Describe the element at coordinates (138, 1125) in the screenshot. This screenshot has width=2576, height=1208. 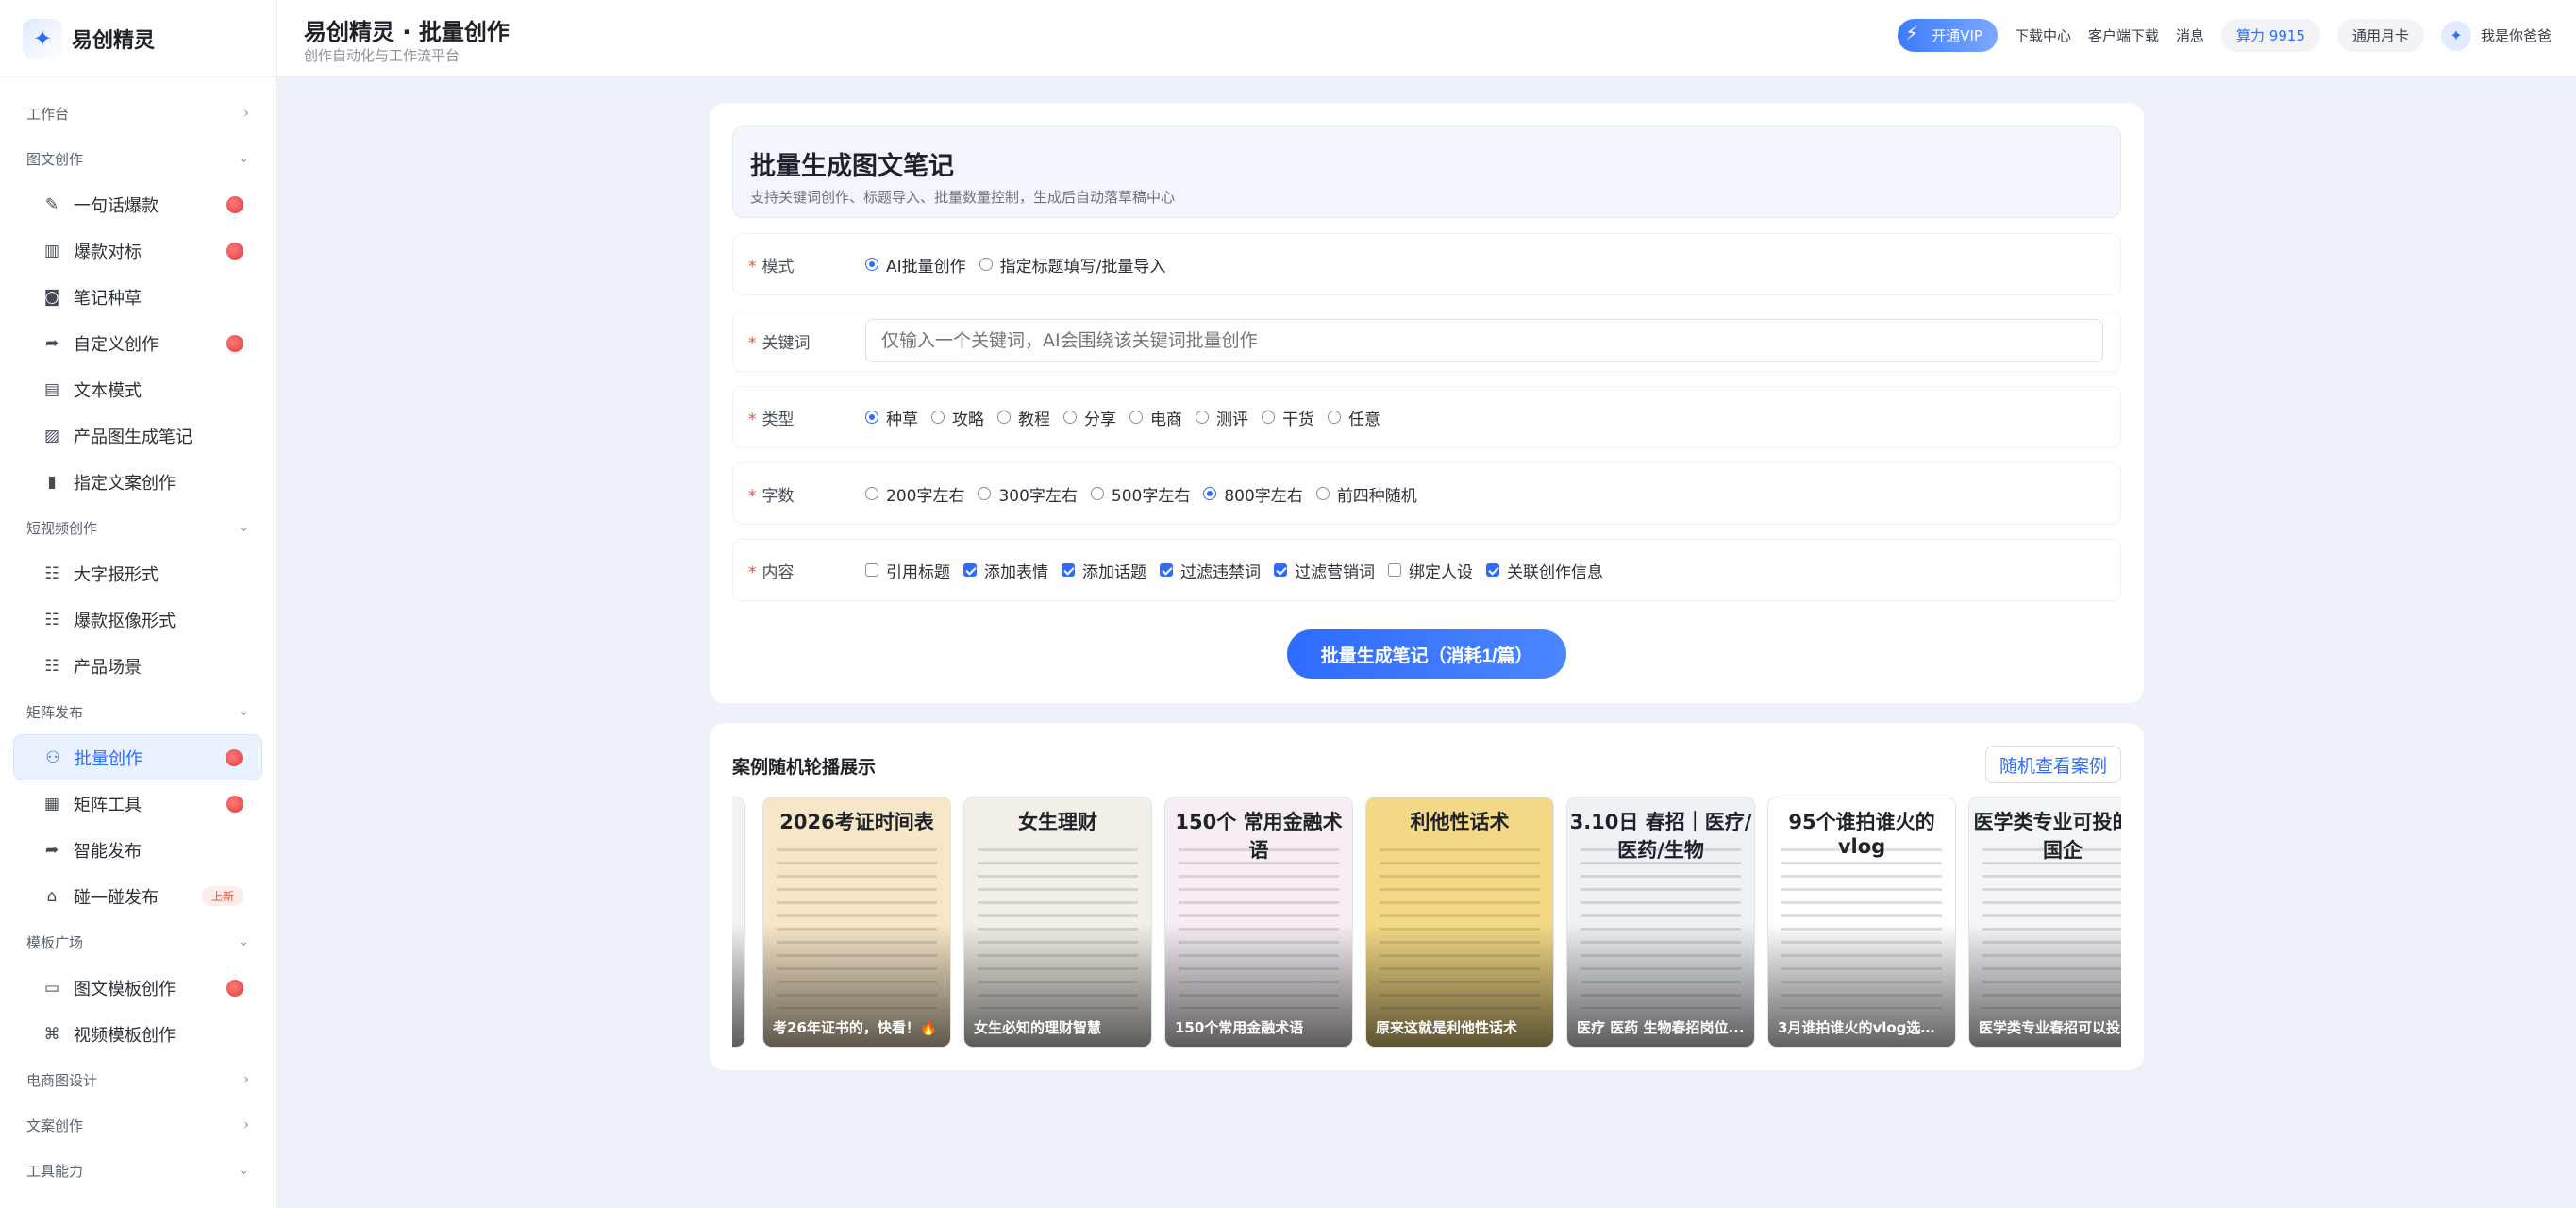
I see `nav-copywriting: 文案创作 ›` at that location.